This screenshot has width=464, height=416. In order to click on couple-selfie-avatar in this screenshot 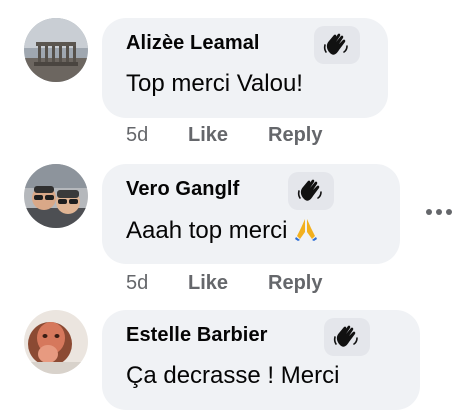, I will do `click(56, 196)`.